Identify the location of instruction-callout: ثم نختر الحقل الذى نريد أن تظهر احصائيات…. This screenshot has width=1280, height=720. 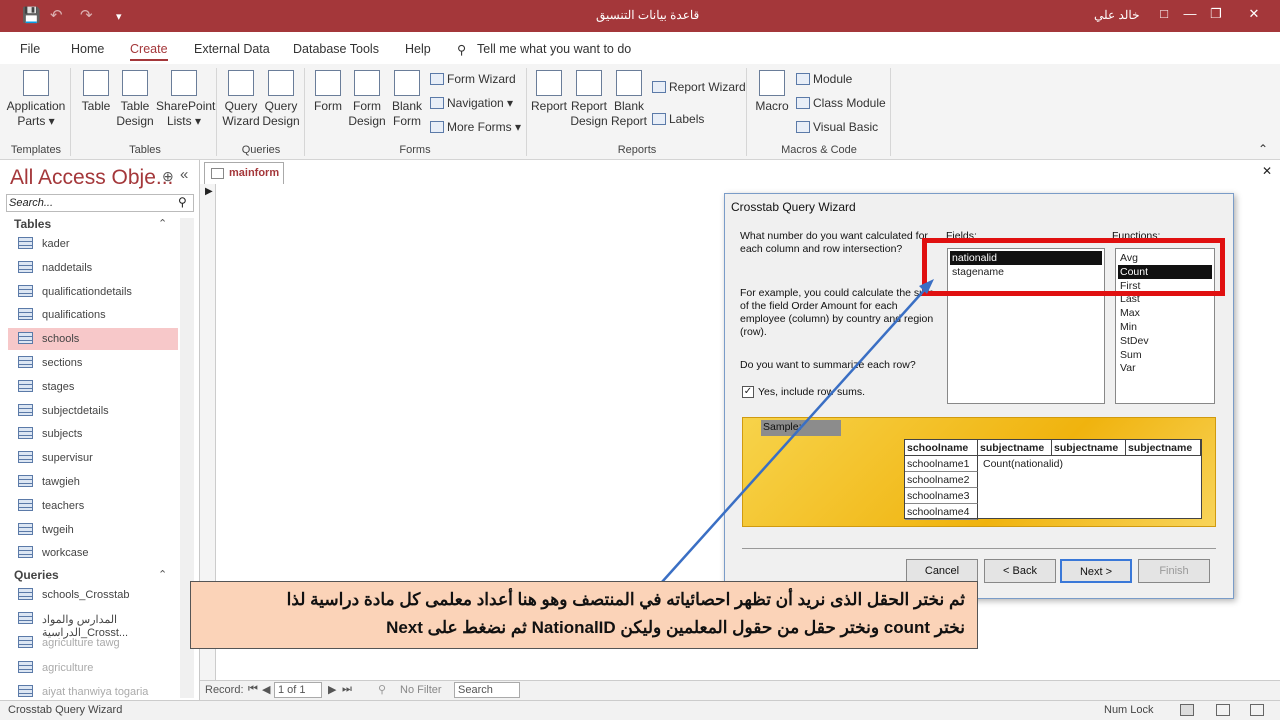
(584, 615).